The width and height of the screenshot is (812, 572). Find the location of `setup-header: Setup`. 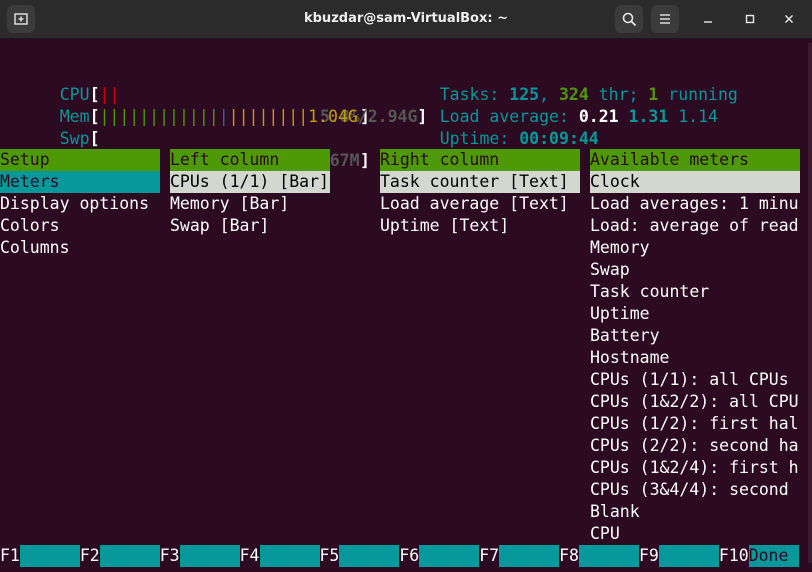

setup-header: Setup is located at coordinates (80, 160).